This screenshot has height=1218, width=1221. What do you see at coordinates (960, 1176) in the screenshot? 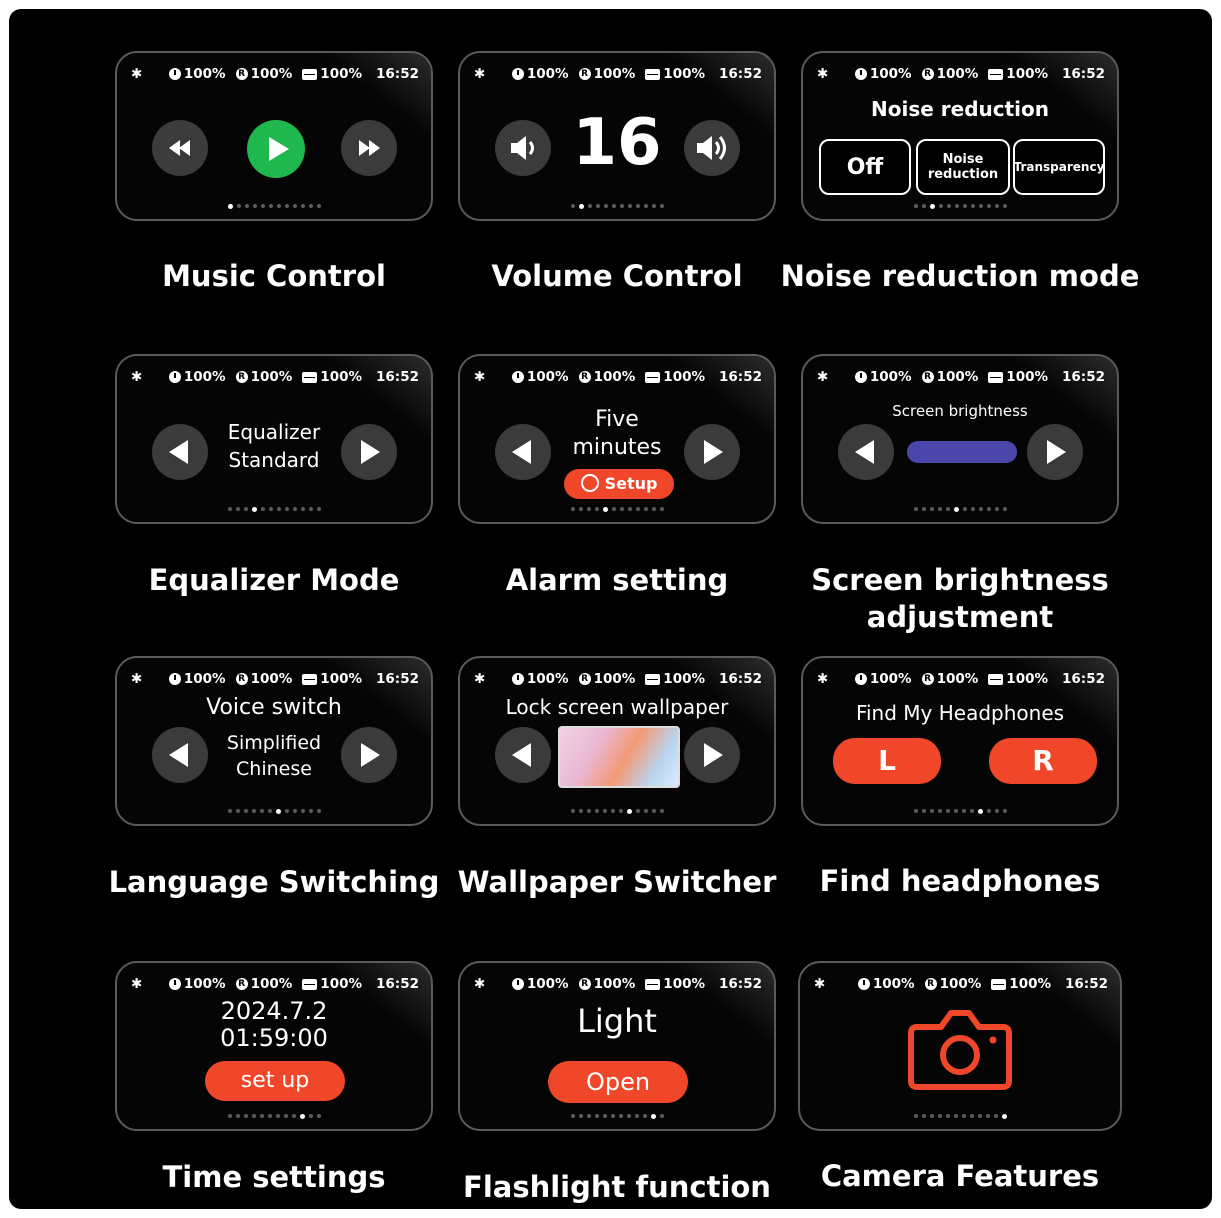
I see `caption: Camera Features` at bounding box center [960, 1176].